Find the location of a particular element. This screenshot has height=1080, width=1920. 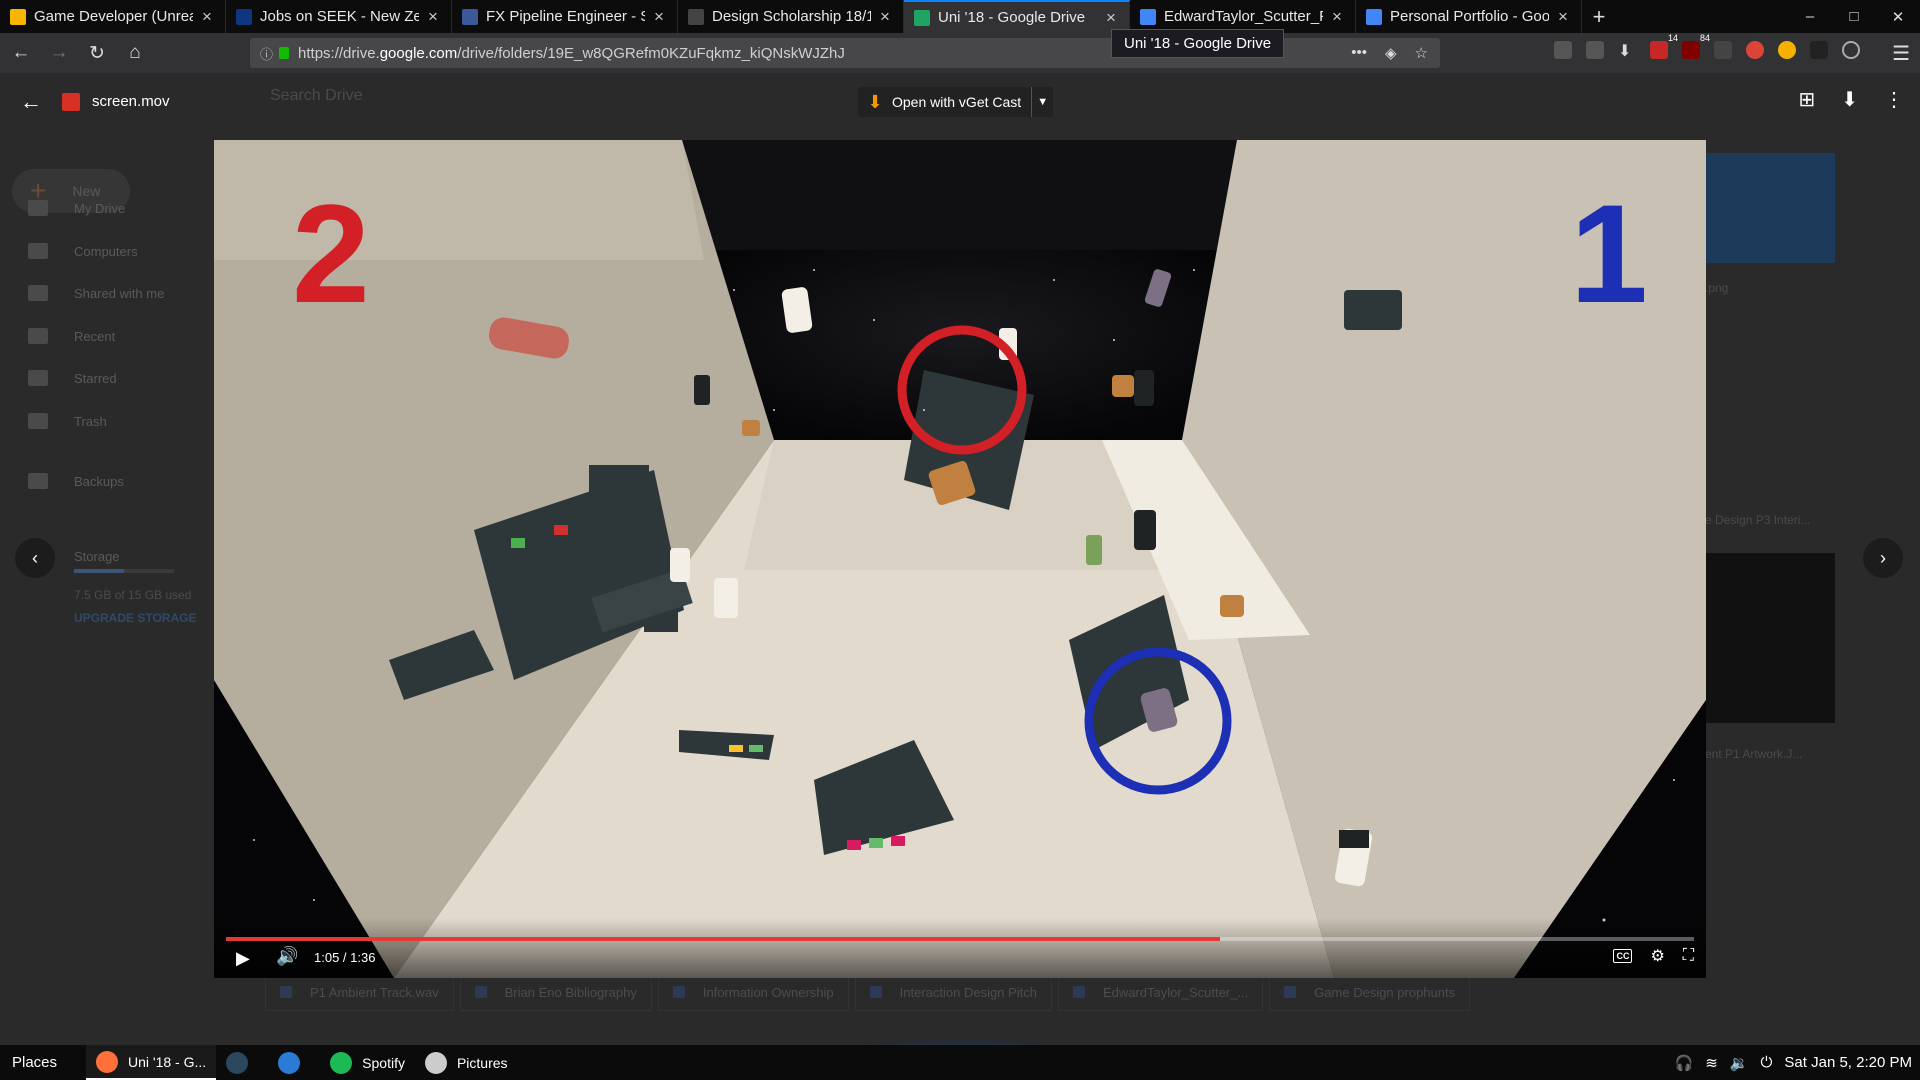

play-icon: ▶ is located at coordinates (243, 958).